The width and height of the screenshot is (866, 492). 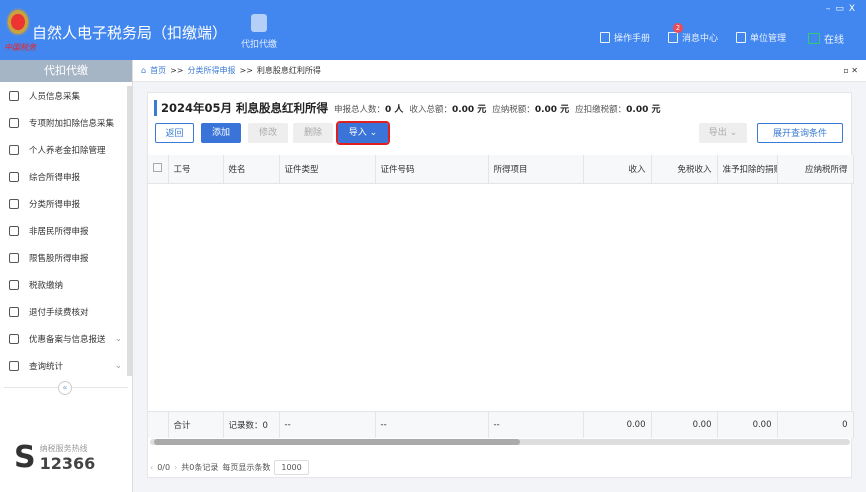 What do you see at coordinates (815, 424) in the screenshot?
I see `footer-cell: 0` at bounding box center [815, 424].